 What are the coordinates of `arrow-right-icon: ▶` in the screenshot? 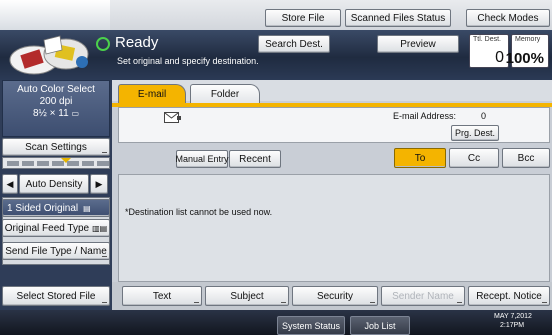 It's located at (99, 183).